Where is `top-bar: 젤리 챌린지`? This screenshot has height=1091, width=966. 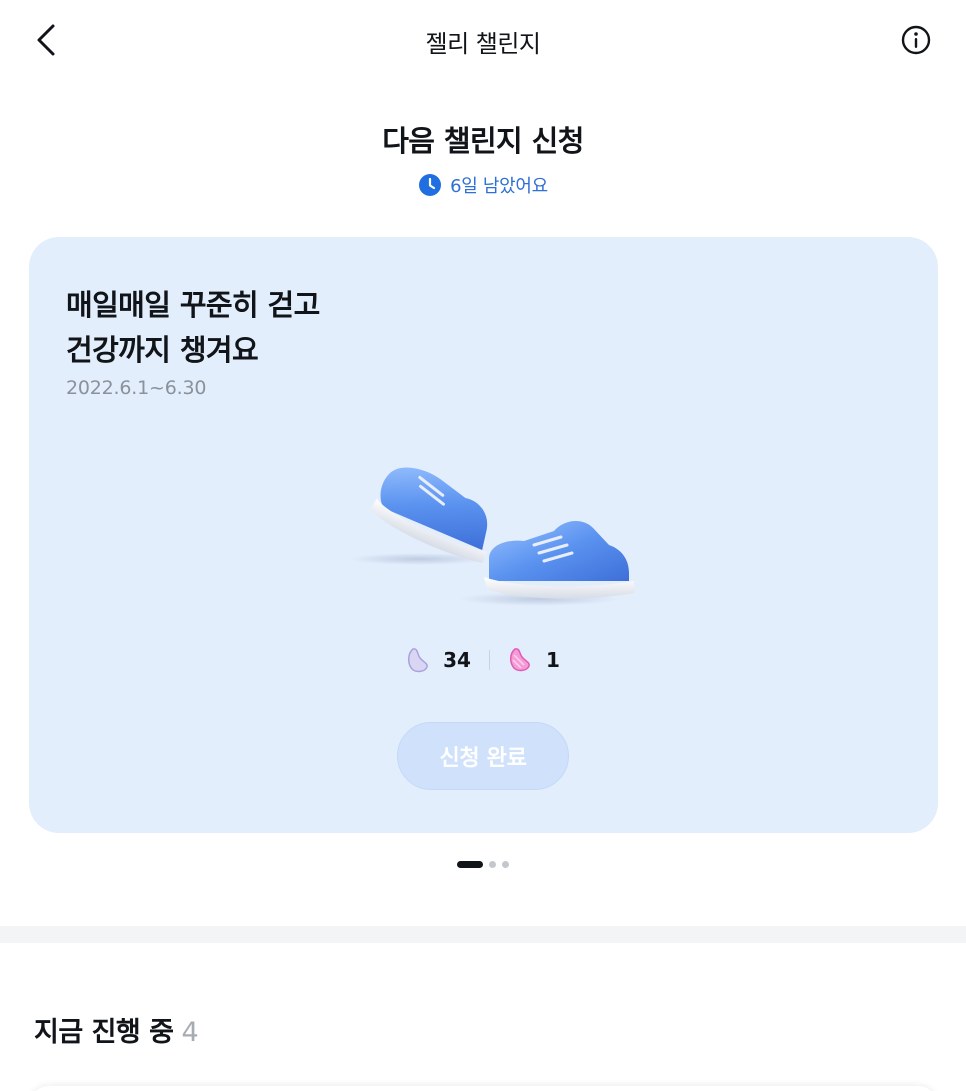
top-bar: 젤리 챌린지 is located at coordinates (483, 40).